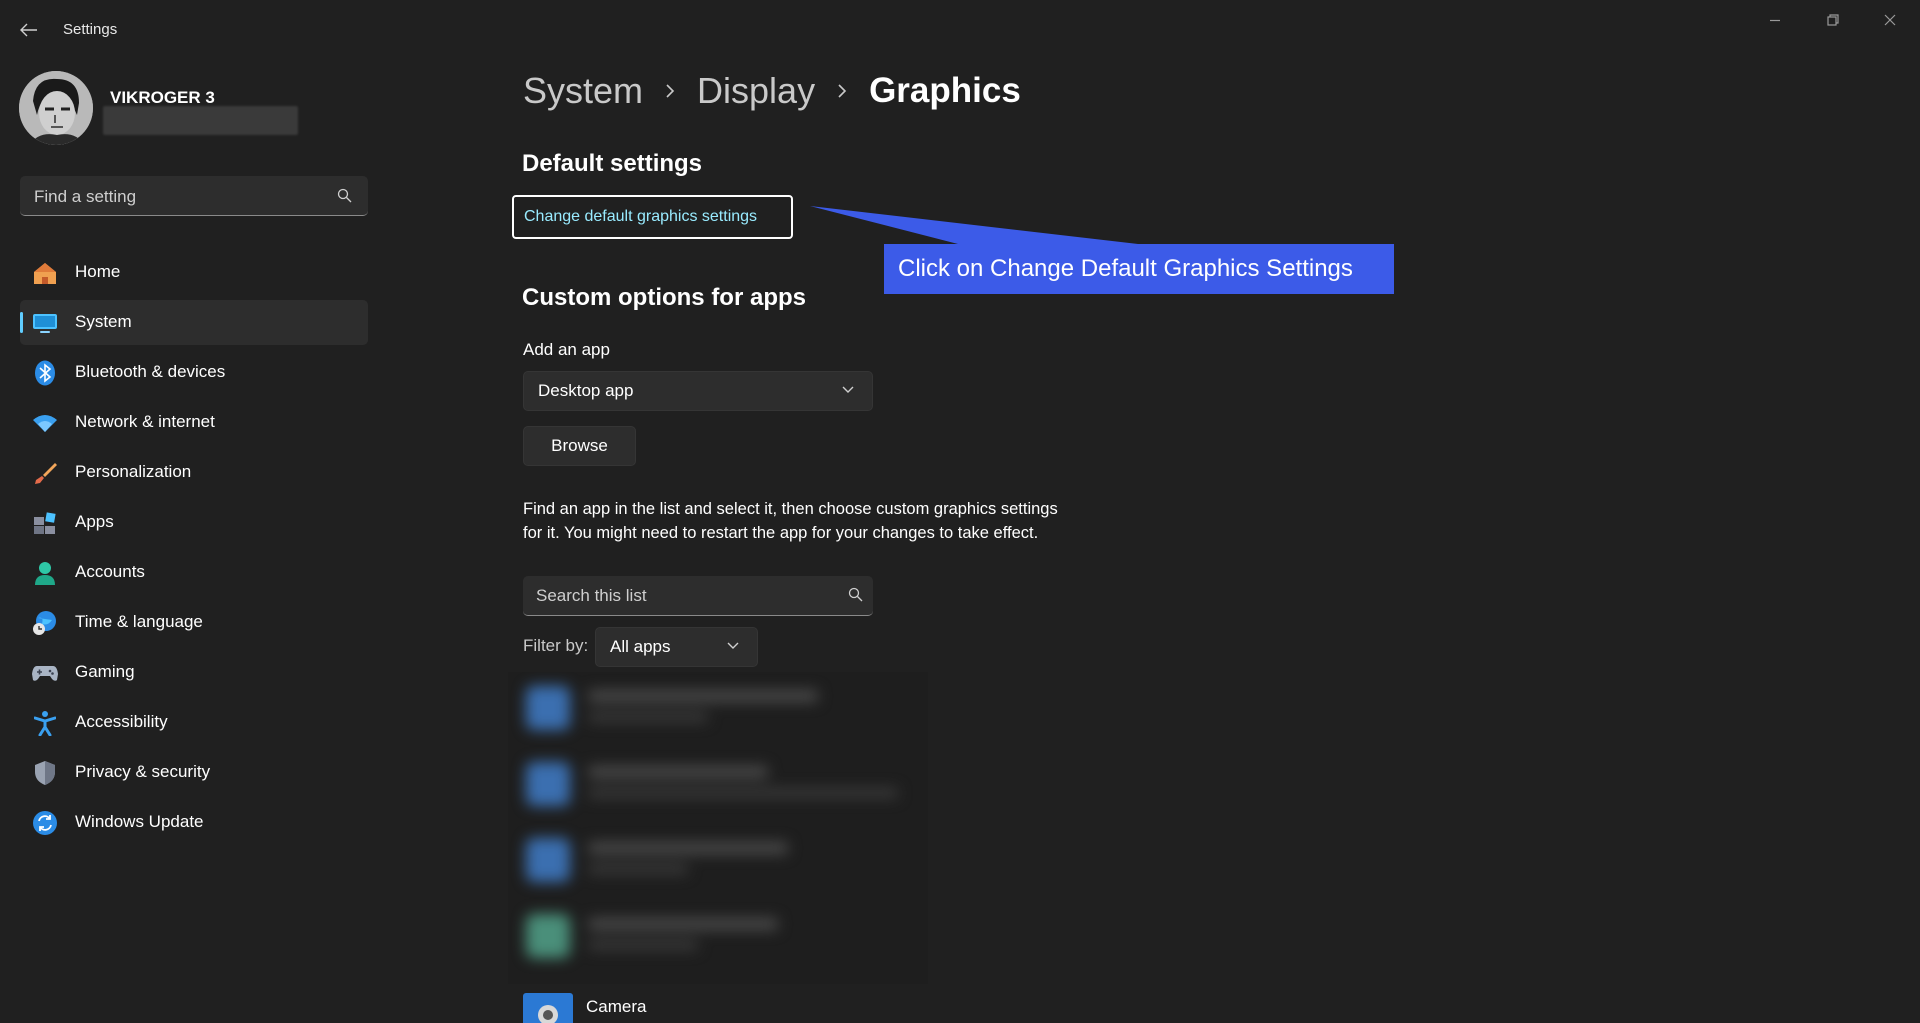 The width and height of the screenshot is (1920, 1023). What do you see at coordinates (664, 297) in the screenshot?
I see `custom-options-heading: Custom options for apps` at bounding box center [664, 297].